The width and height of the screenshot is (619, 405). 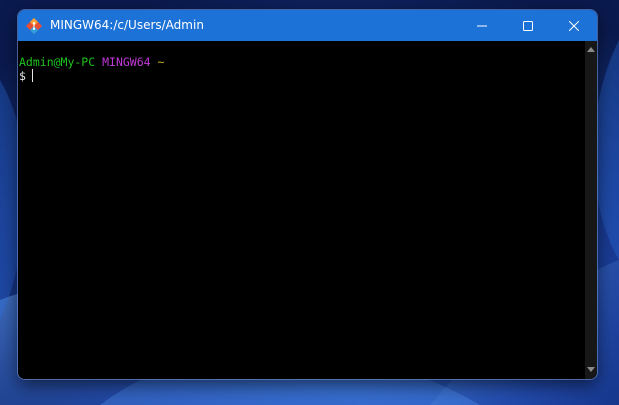 I want to click on scroll-up-arrow-icon, so click(x=591, y=49).